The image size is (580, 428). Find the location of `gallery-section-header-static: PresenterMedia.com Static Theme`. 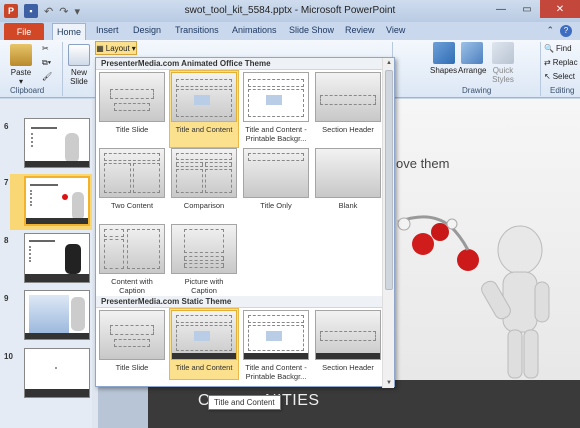

gallery-section-header-static: PresenterMedia.com Static Theme is located at coordinates (239, 302).